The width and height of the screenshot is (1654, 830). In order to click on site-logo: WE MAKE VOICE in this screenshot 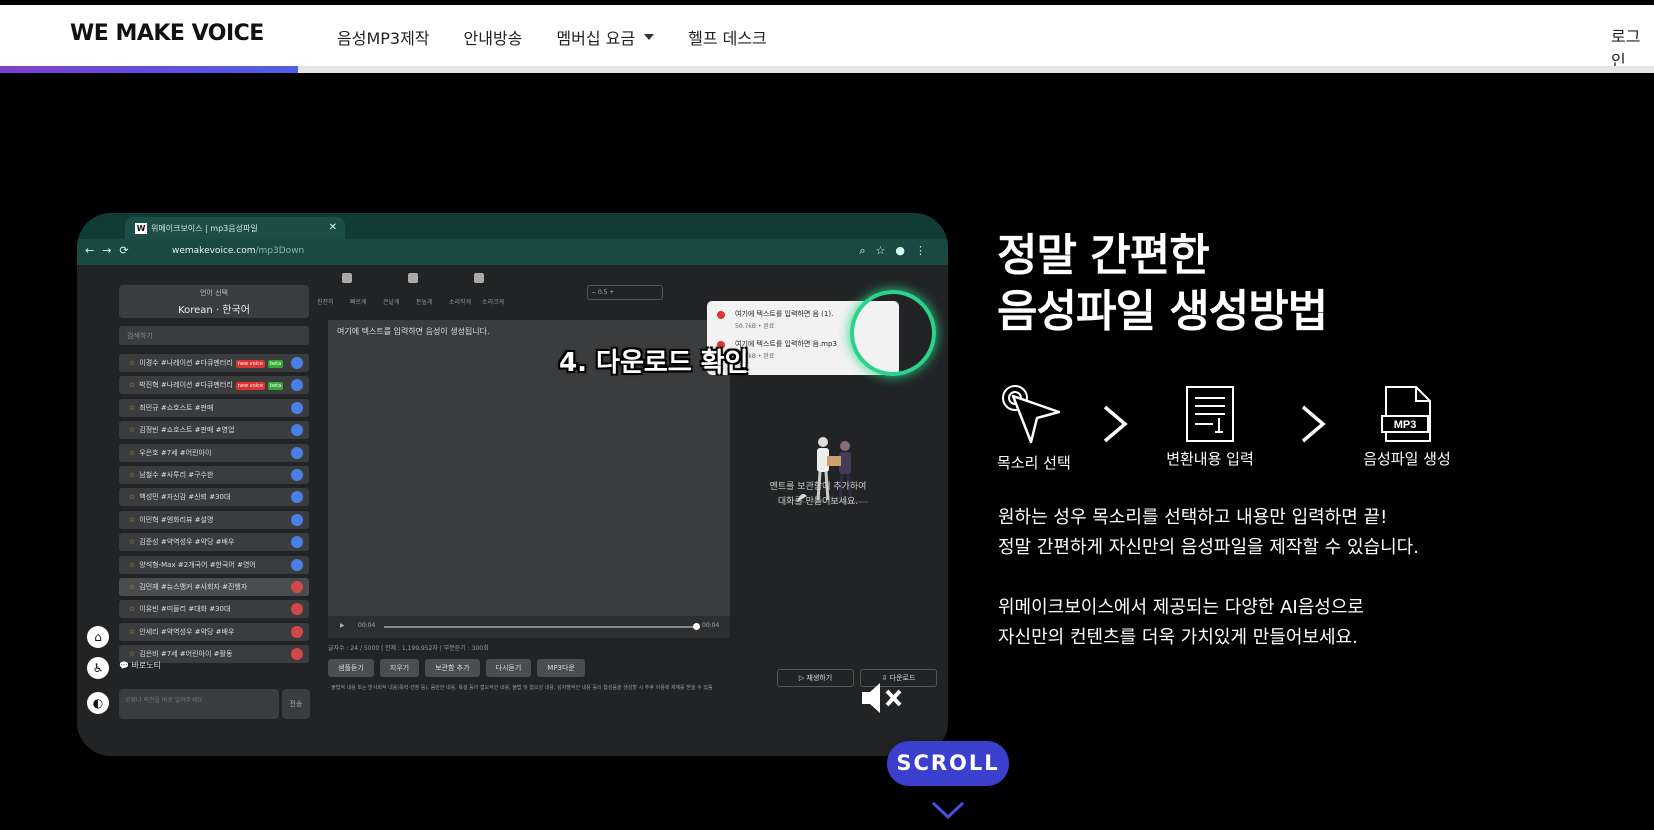, I will do `click(167, 33)`.